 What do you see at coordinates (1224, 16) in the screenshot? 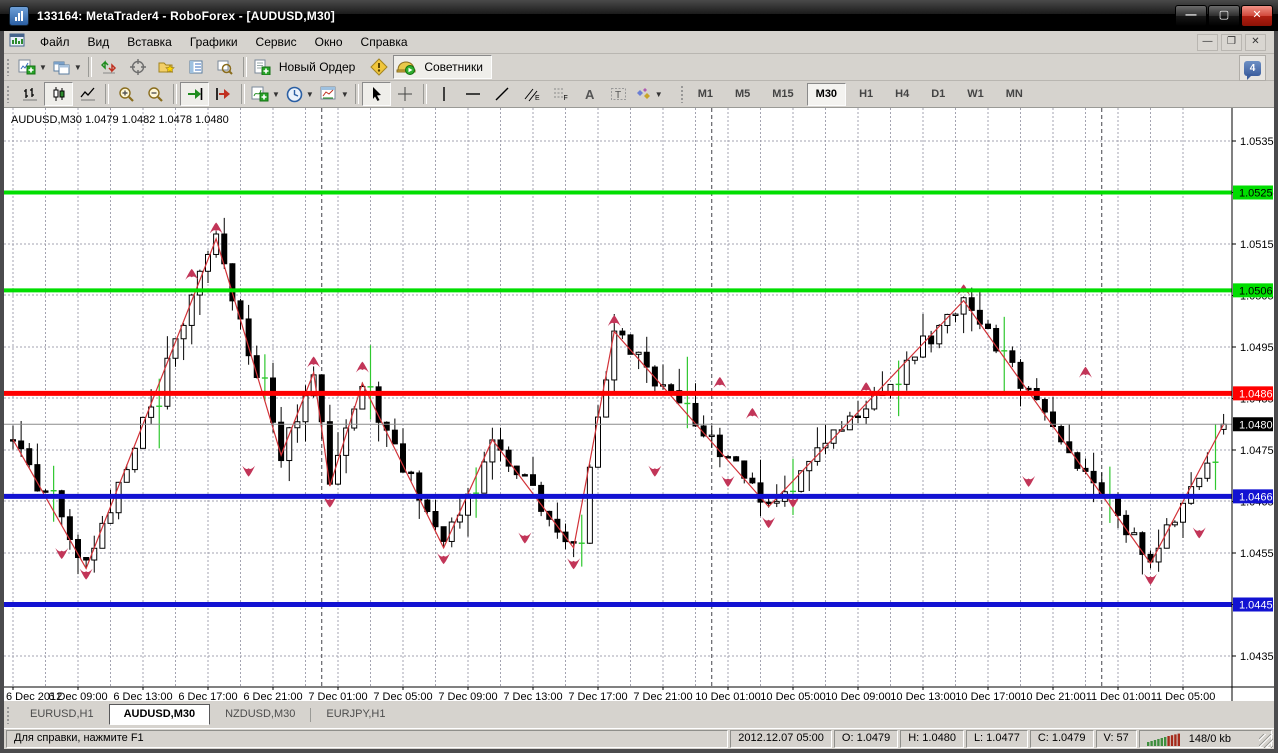
I see `maximize-button: ▢` at bounding box center [1224, 16].